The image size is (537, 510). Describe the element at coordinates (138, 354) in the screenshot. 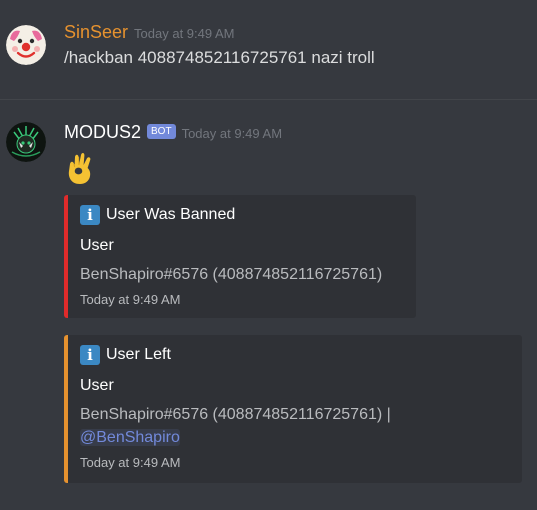

I see `embed-title-text: User Left` at that location.